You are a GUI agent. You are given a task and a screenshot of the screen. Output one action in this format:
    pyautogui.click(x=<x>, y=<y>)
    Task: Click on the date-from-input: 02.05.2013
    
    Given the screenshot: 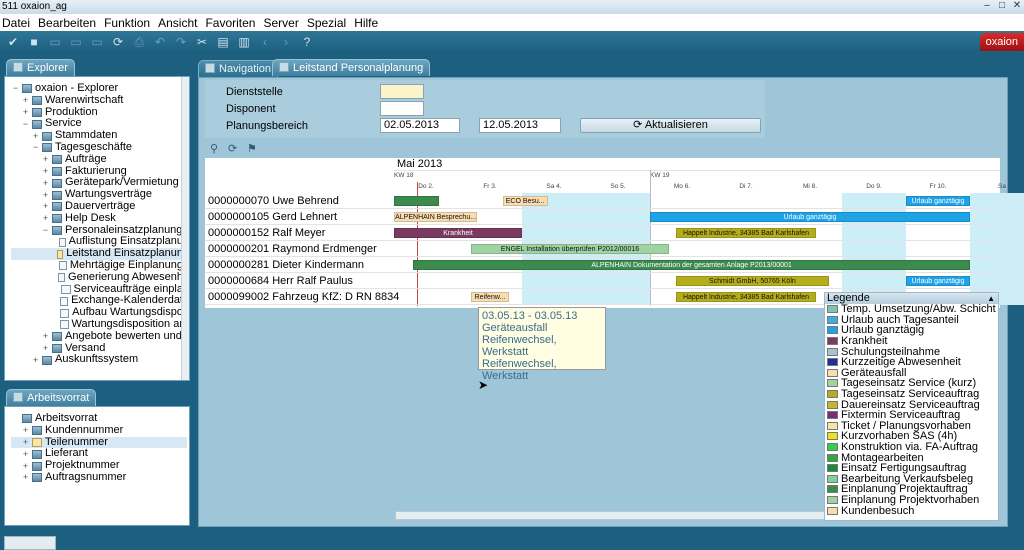 What is the action you would take?
    pyautogui.click(x=420, y=125)
    